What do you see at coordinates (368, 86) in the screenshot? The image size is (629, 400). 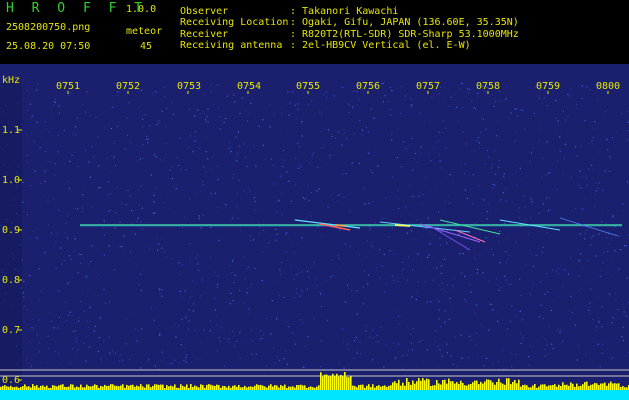 I see `x-tick-label: 0756` at bounding box center [368, 86].